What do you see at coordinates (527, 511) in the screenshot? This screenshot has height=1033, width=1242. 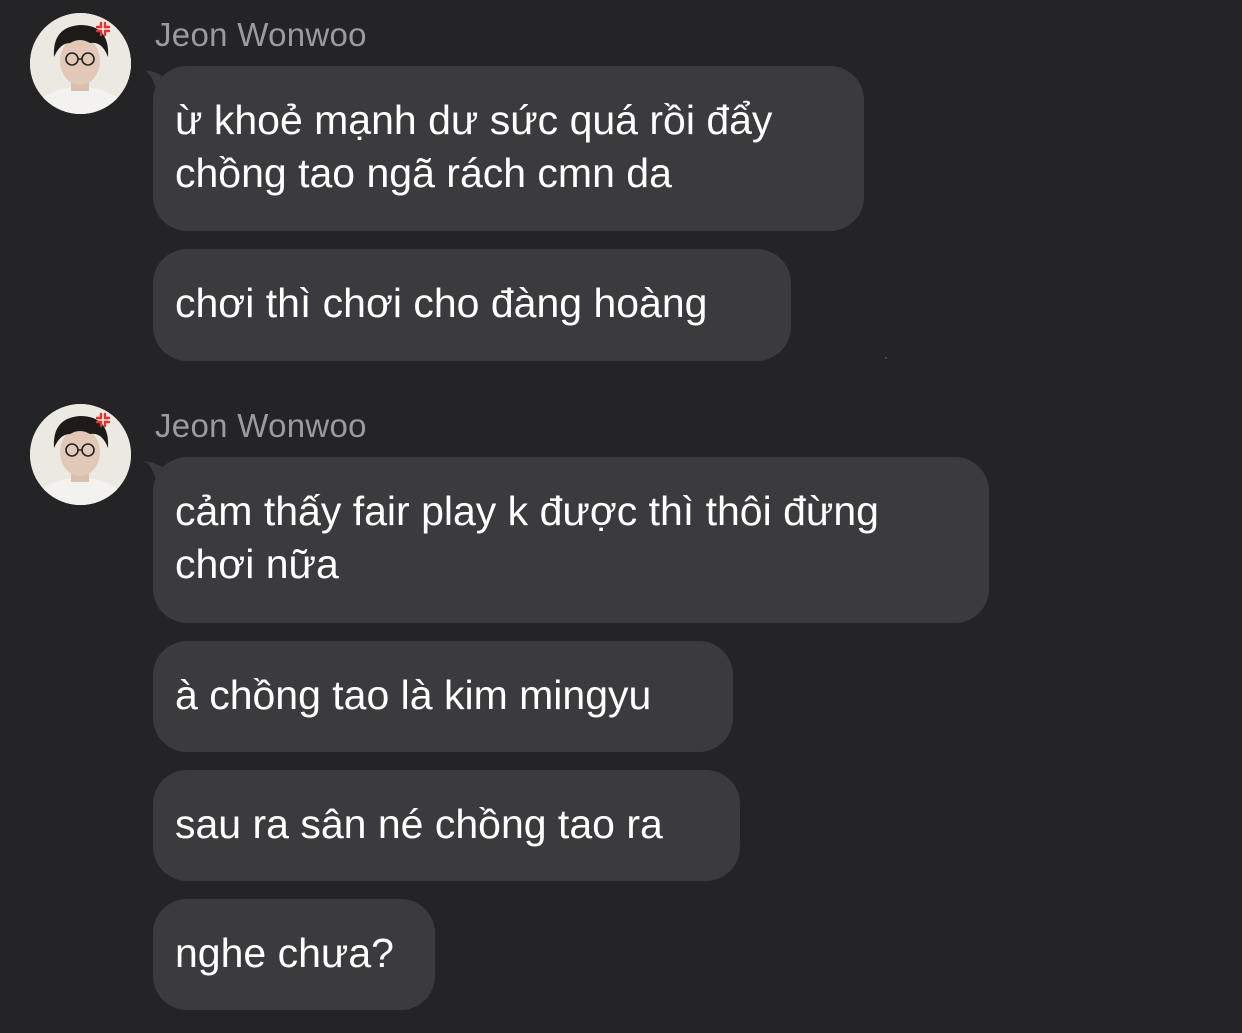 I see `message-text: cảm thấy fair play k được thì thôi đừng` at bounding box center [527, 511].